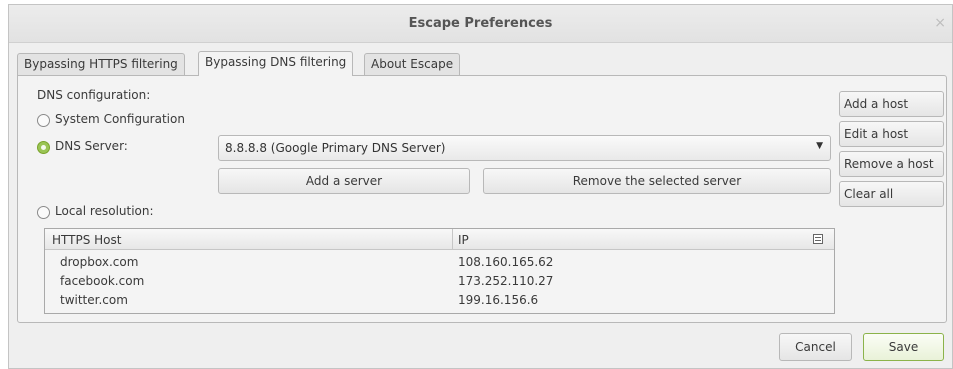 The image size is (953, 369). Describe the element at coordinates (439, 299) in the screenshot. I see `table-row: twitter.com 199.16.156.6` at that location.